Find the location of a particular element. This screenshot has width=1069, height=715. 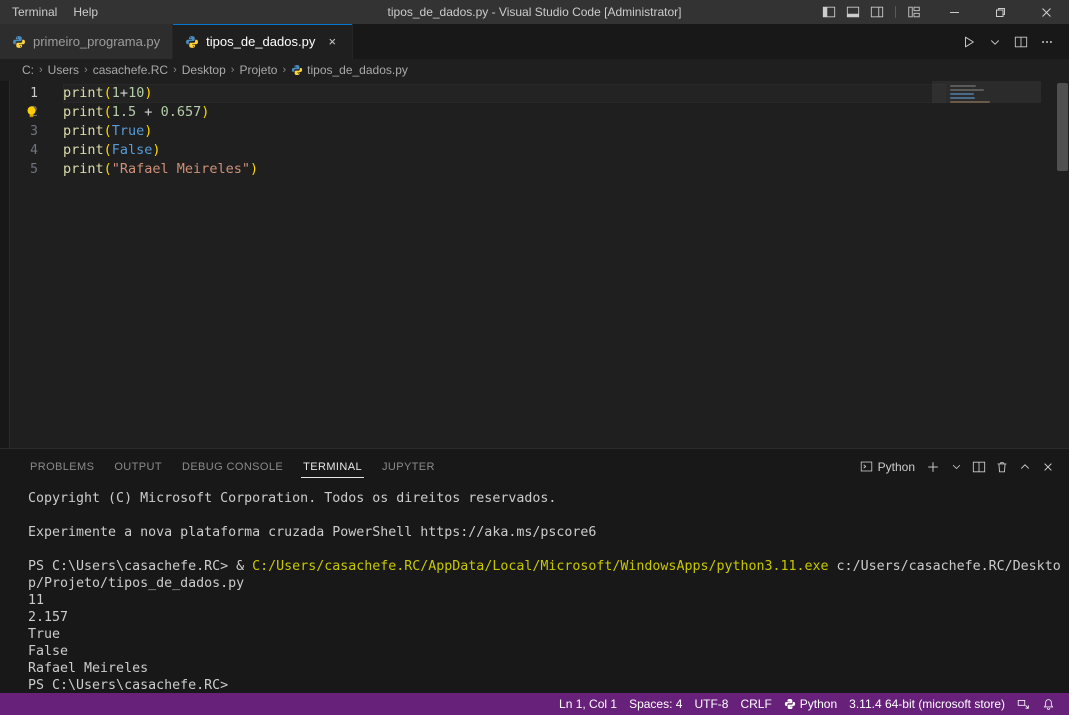

layout-controls is located at coordinates (874, 12).